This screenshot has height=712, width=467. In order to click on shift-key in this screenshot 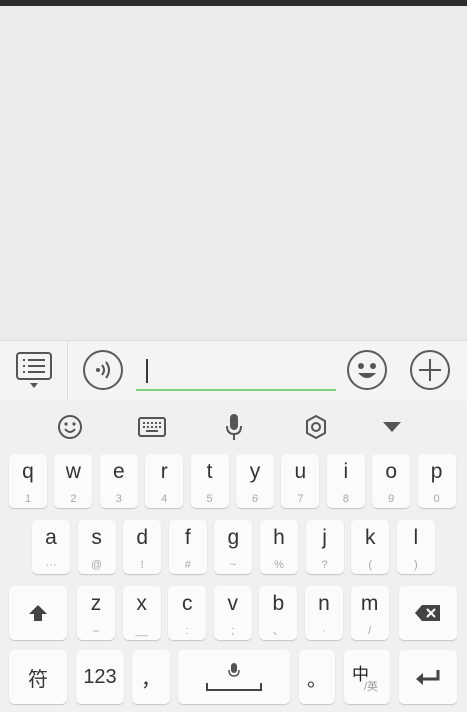, I will do `click(38, 613)`.